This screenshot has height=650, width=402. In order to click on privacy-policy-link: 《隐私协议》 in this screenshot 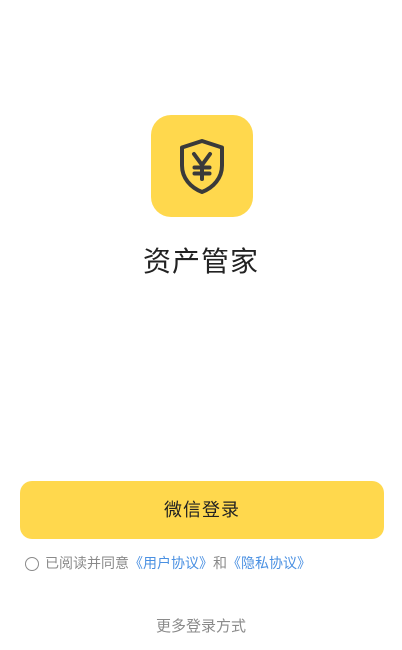, I will do `click(269, 564)`.